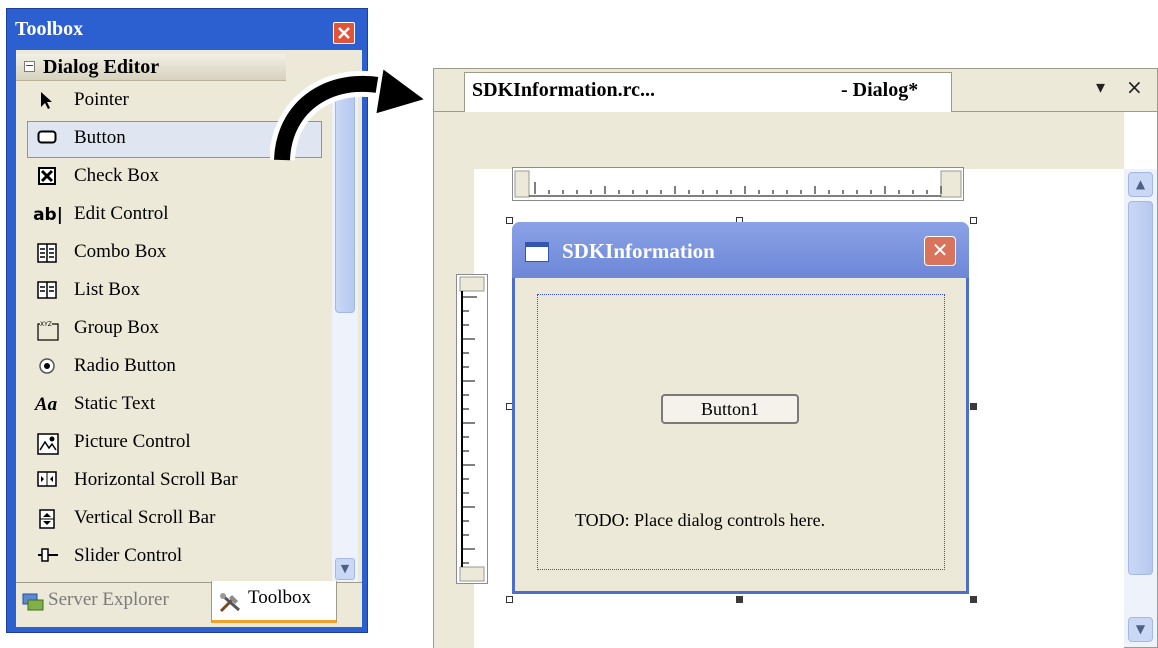 The image size is (1158, 648). I want to click on toolbox-item-label: Vertical Scroll Bar, so click(145, 517).